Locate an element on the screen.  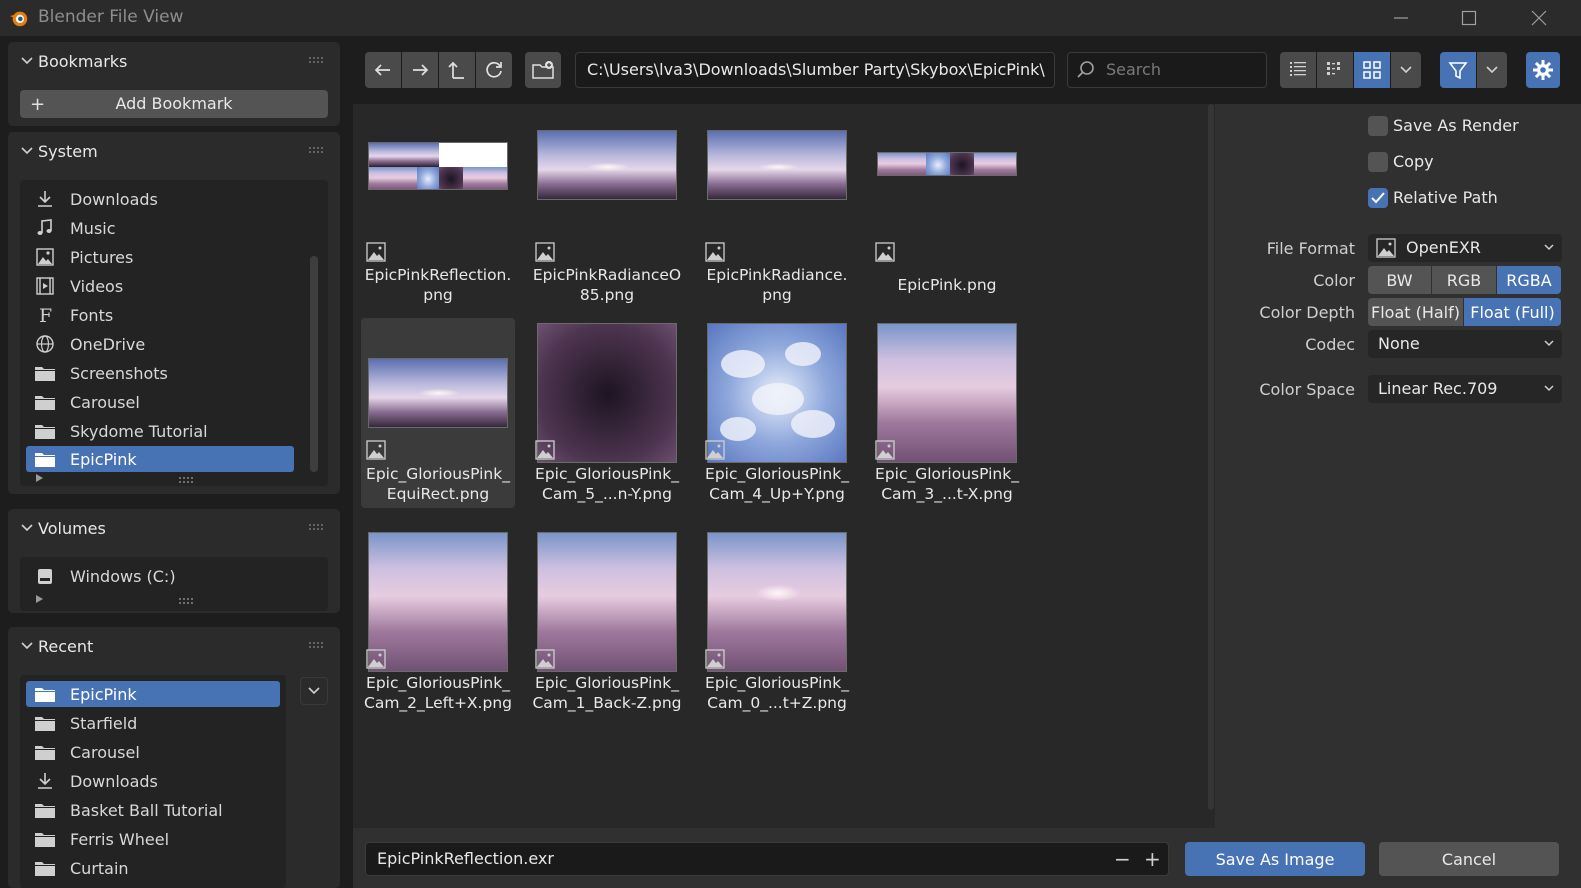
relative-path-checkbox is located at coordinates (1378, 198).